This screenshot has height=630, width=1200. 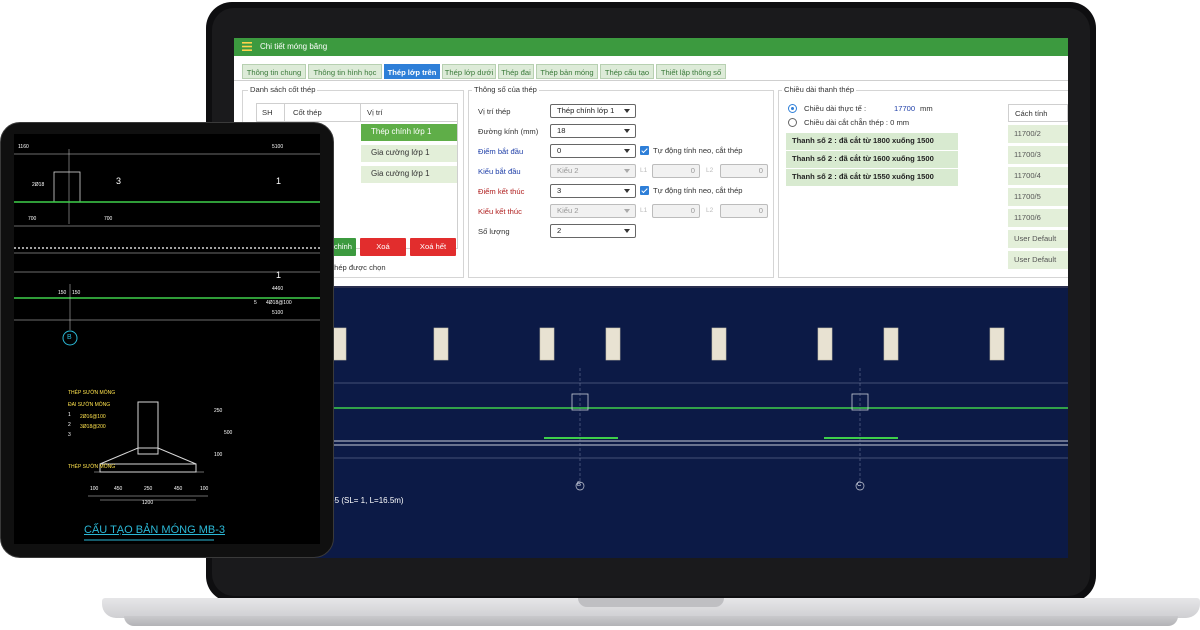 What do you see at coordinates (69, 337) in the screenshot?
I see `axis-label: B` at bounding box center [69, 337].